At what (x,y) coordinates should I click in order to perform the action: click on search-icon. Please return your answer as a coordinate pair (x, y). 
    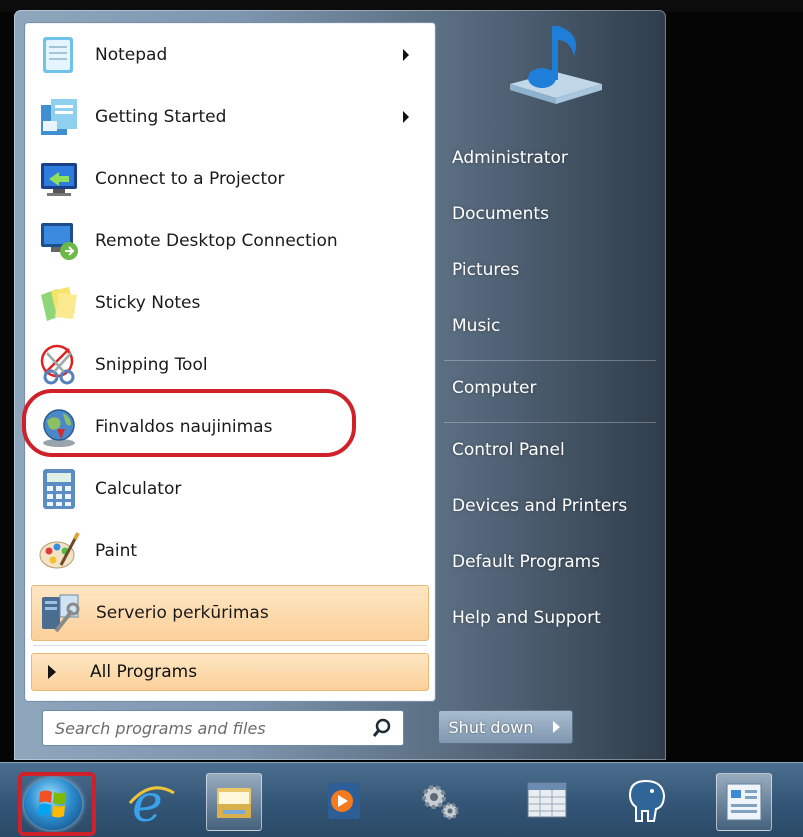
    Looking at the image, I should click on (382, 728).